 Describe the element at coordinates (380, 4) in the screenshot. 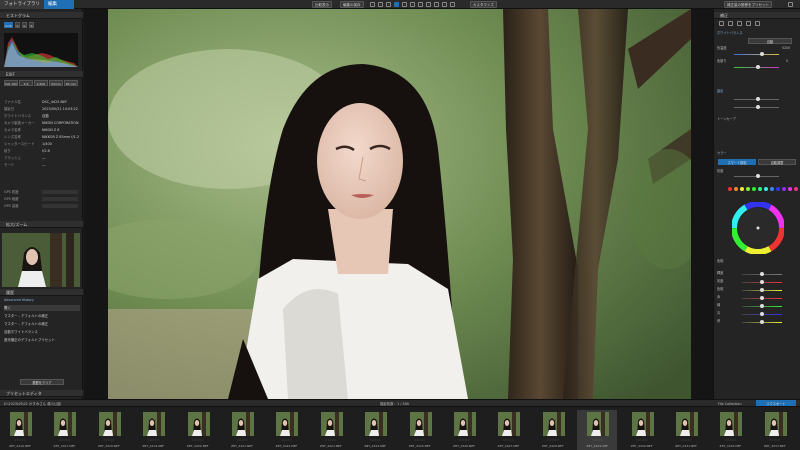

I see `rotate-icon` at that location.